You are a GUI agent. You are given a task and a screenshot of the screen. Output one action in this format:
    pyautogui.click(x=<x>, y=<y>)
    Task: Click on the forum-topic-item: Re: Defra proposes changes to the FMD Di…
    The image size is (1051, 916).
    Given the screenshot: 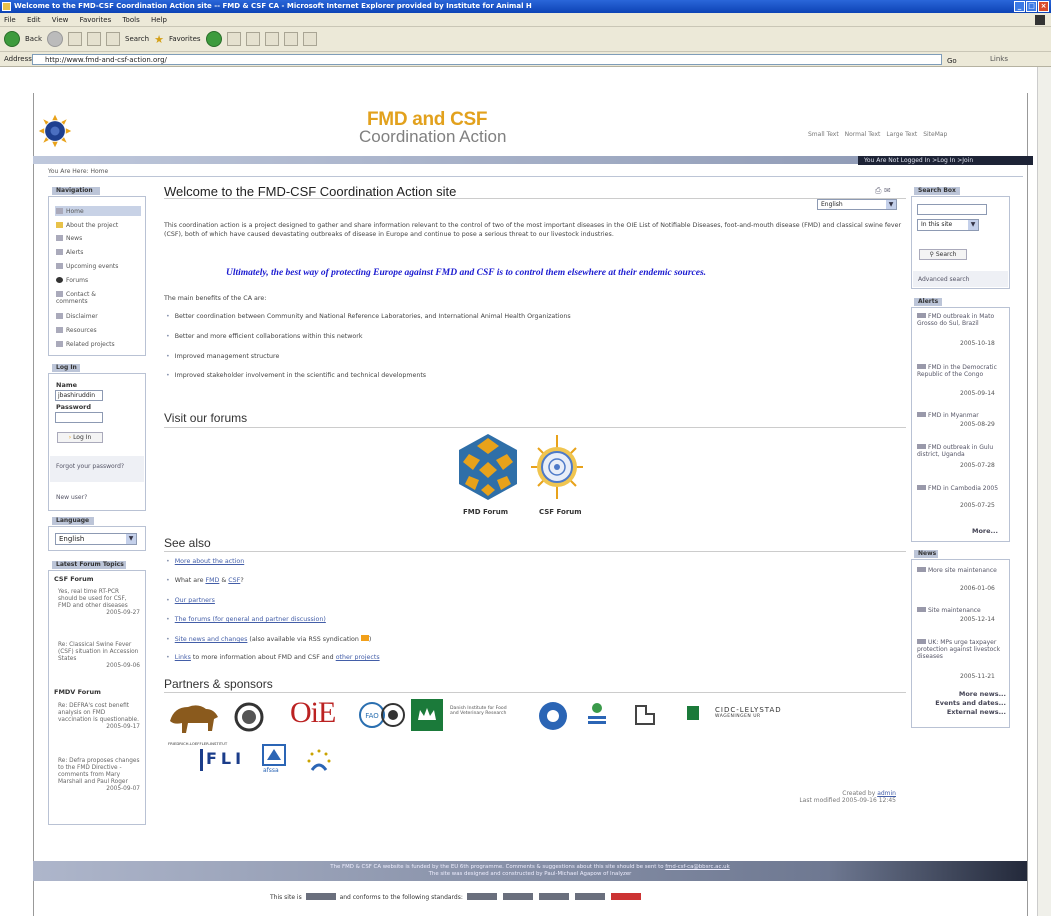 What is the action you would take?
    pyautogui.click(x=96, y=775)
    